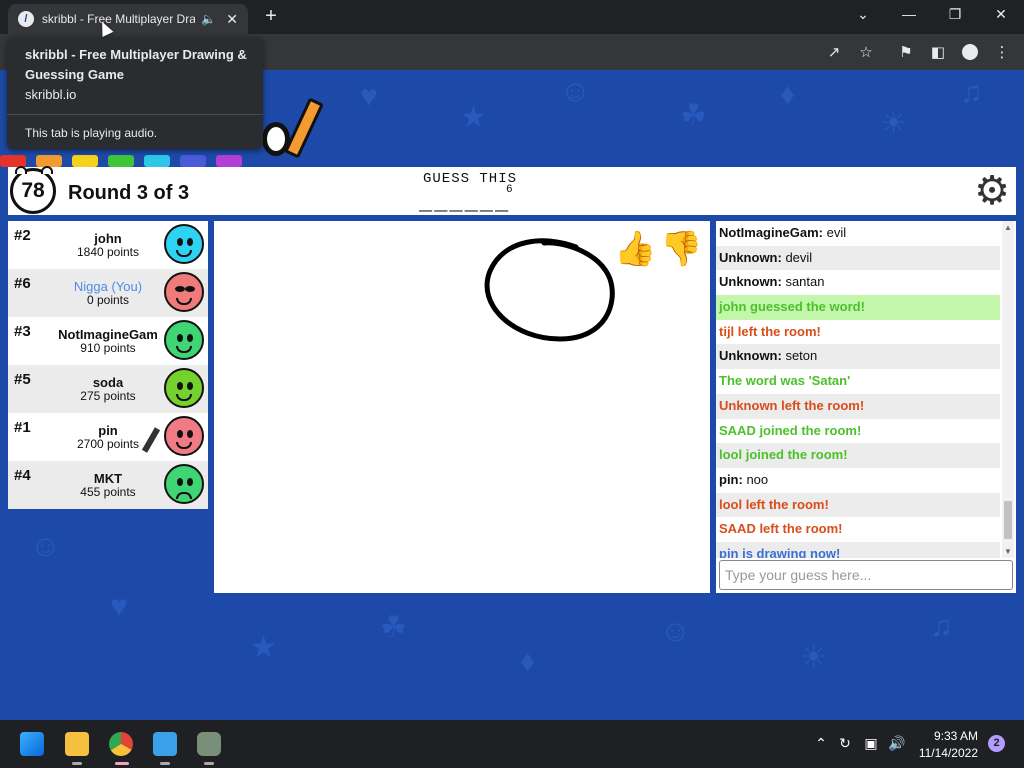  I want to click on window-close-button: ✕, so click(1001, 14).